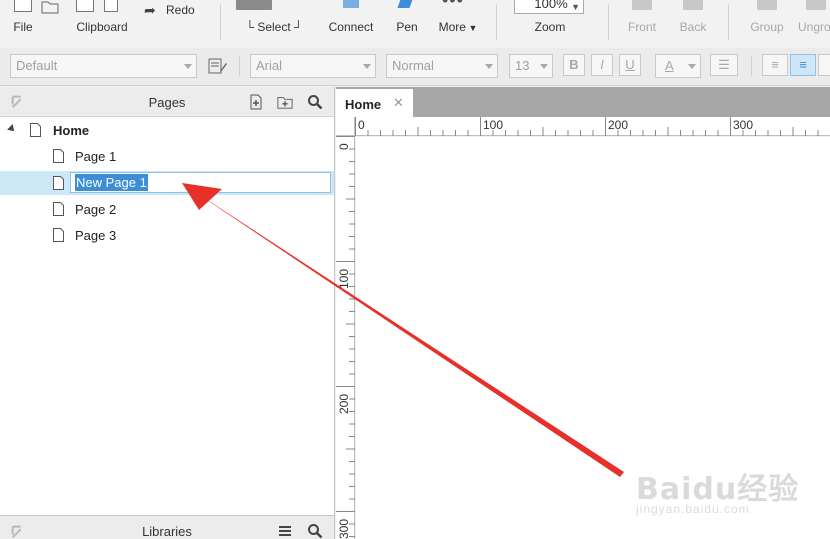 Image resolution: width=830 pixels, height=539 pixels. I want to click on zoom-select: 100% ▼, so click(549, 7).